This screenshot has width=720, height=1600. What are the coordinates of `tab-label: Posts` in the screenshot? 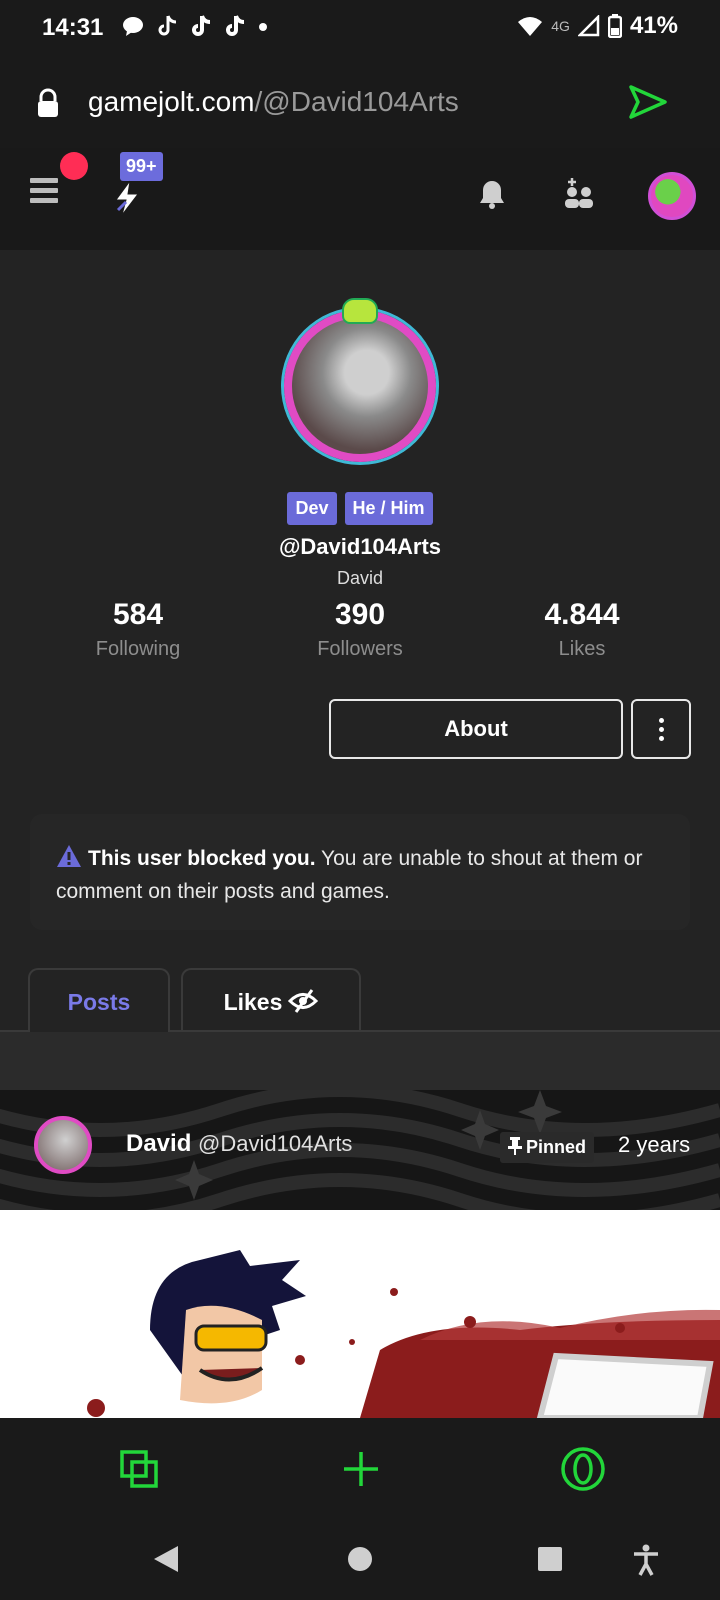 It's located at (99, 1002).